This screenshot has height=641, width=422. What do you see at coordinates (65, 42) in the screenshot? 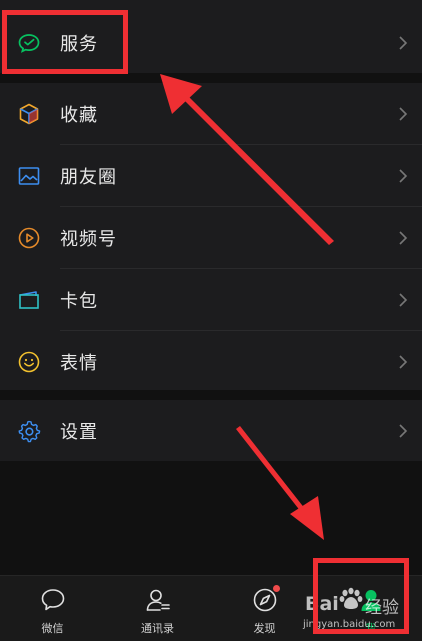
I see `annotation-box-service` at bounding box center [65, 42].